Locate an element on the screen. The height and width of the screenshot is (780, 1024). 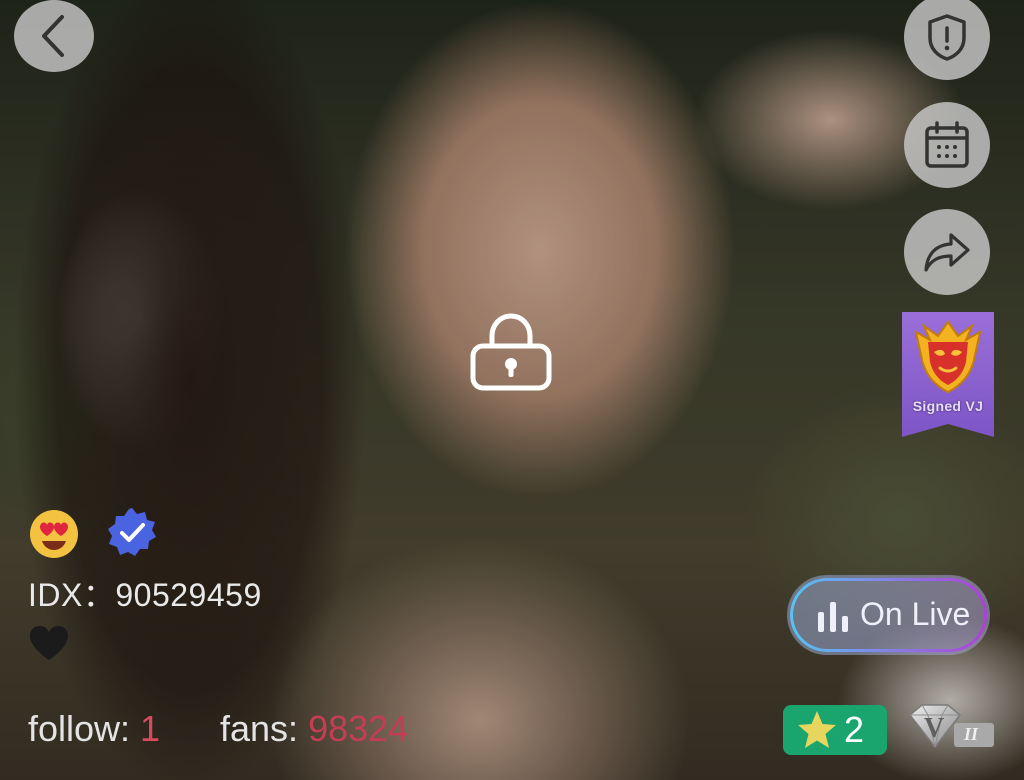
user-id: IDX：90529459 is located at coordinates (145, 593).